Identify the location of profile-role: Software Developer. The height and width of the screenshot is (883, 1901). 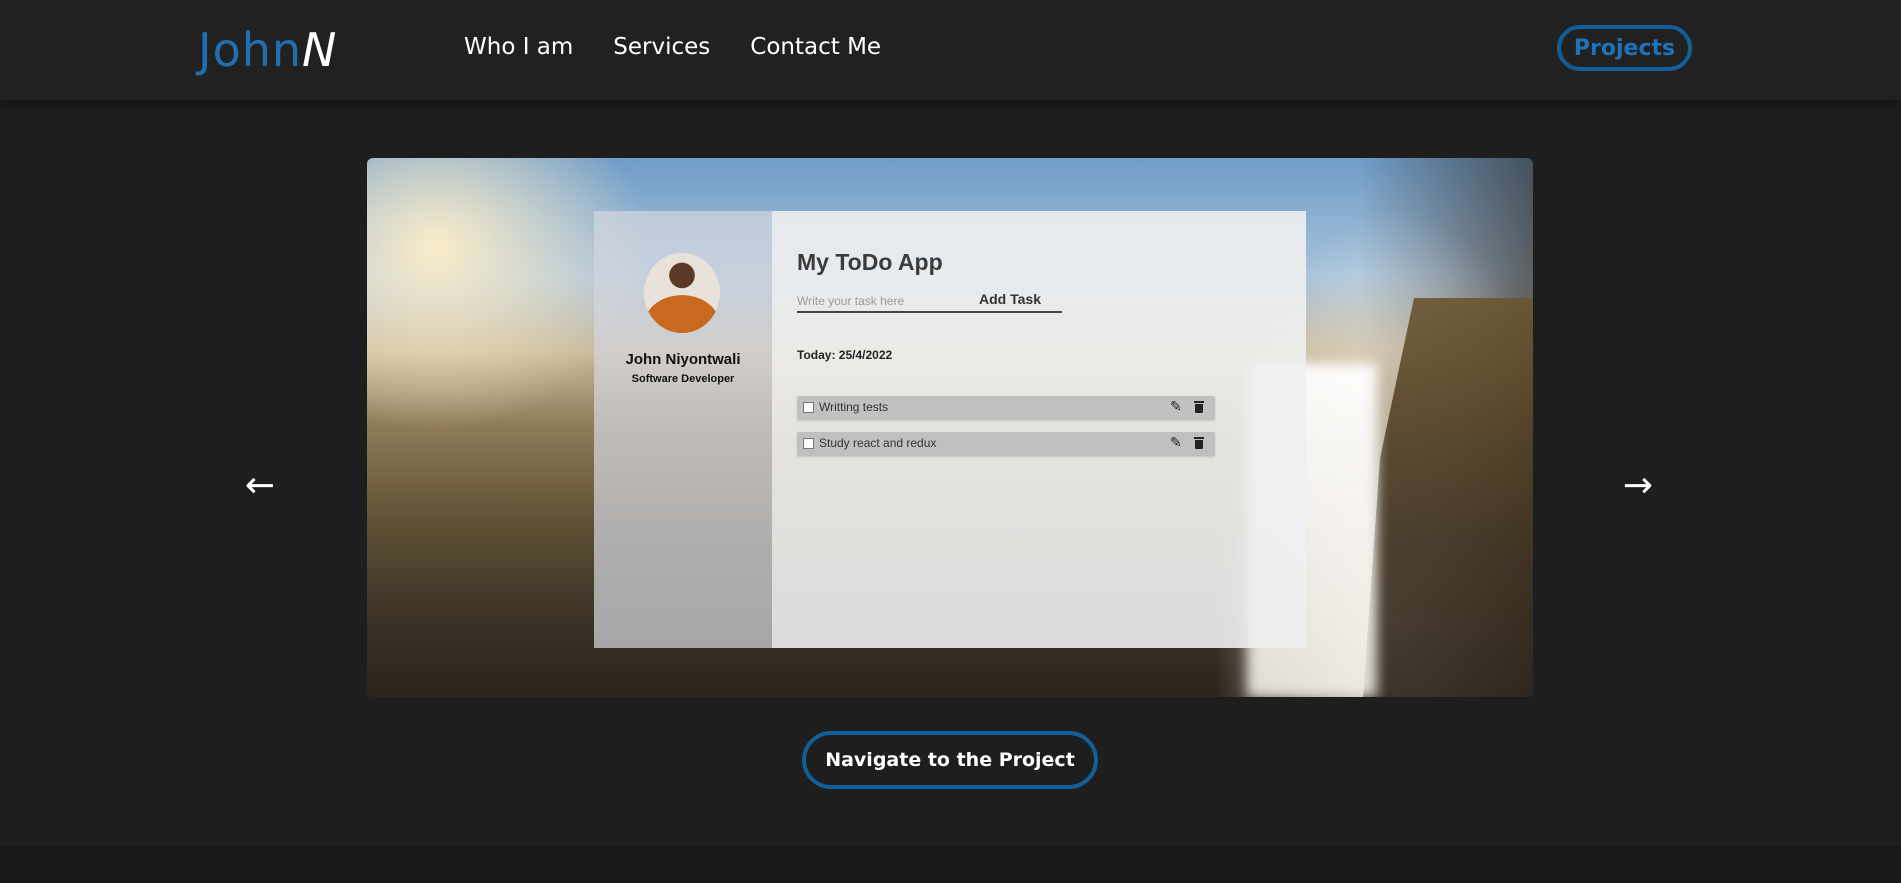
(683, 379).